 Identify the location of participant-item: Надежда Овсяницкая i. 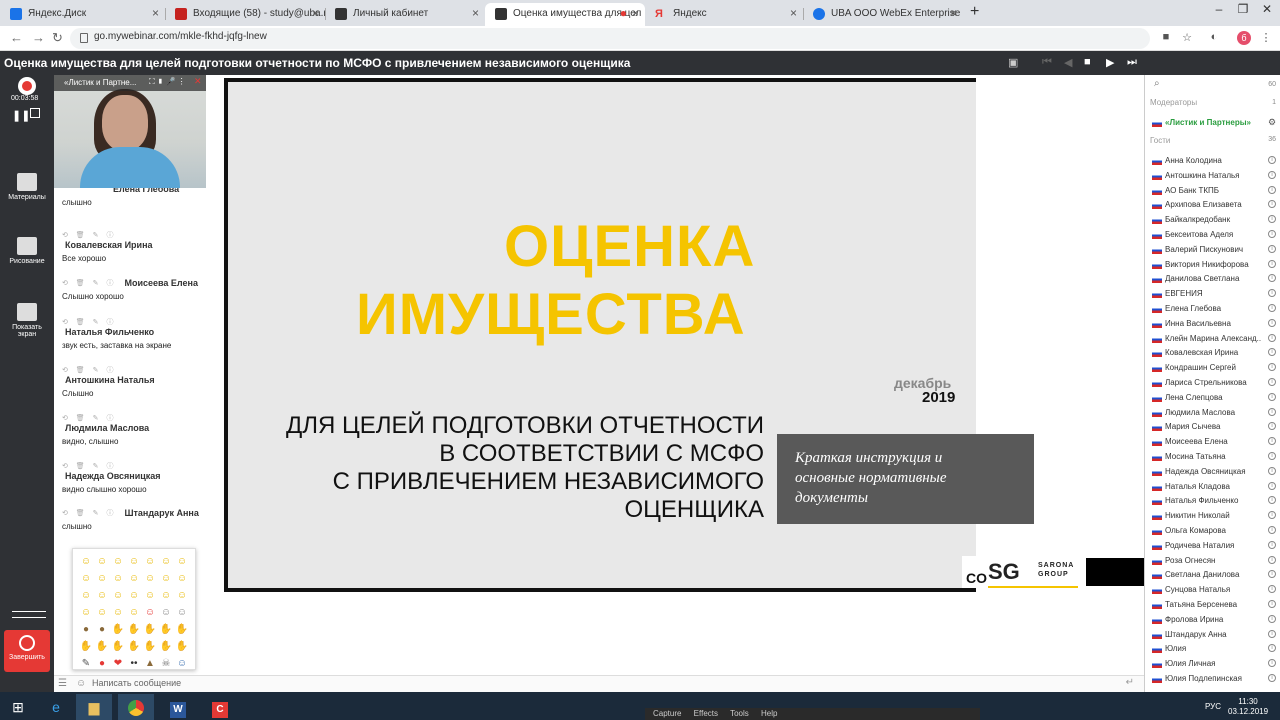
(1212, 474).